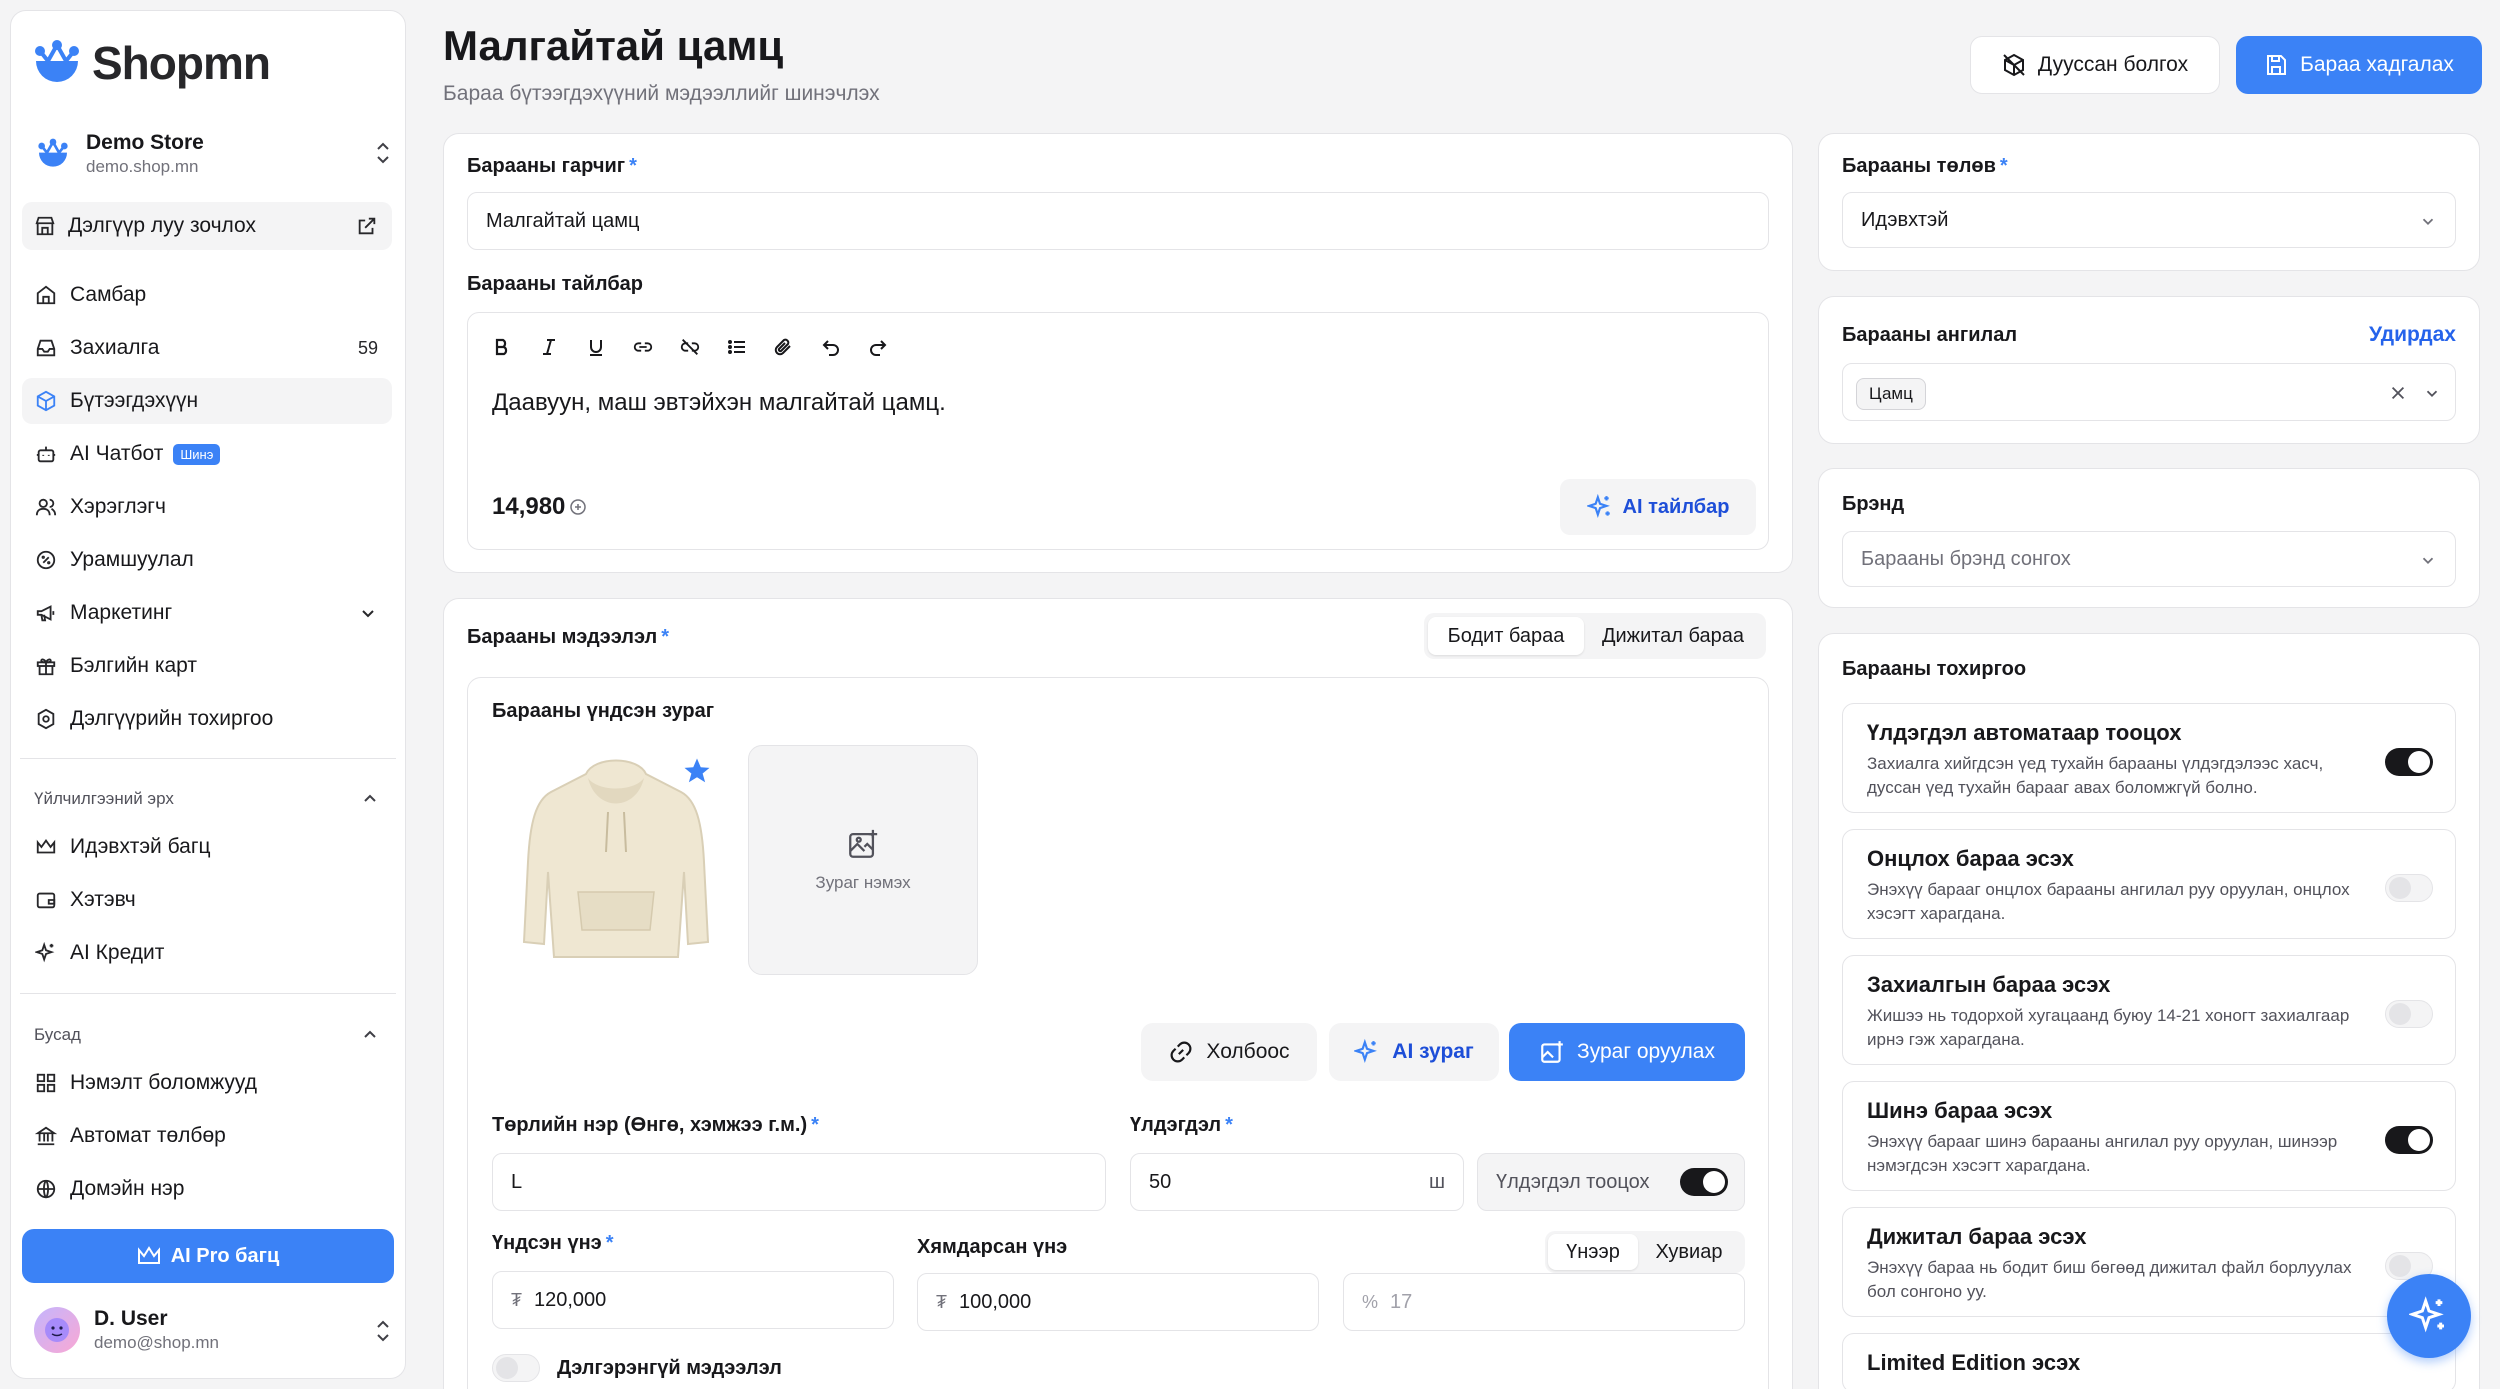  Describe the element at coordinates (1646, 1051) in the screenshot. I see `upload-image-label: Зураг оруулах` at that location.